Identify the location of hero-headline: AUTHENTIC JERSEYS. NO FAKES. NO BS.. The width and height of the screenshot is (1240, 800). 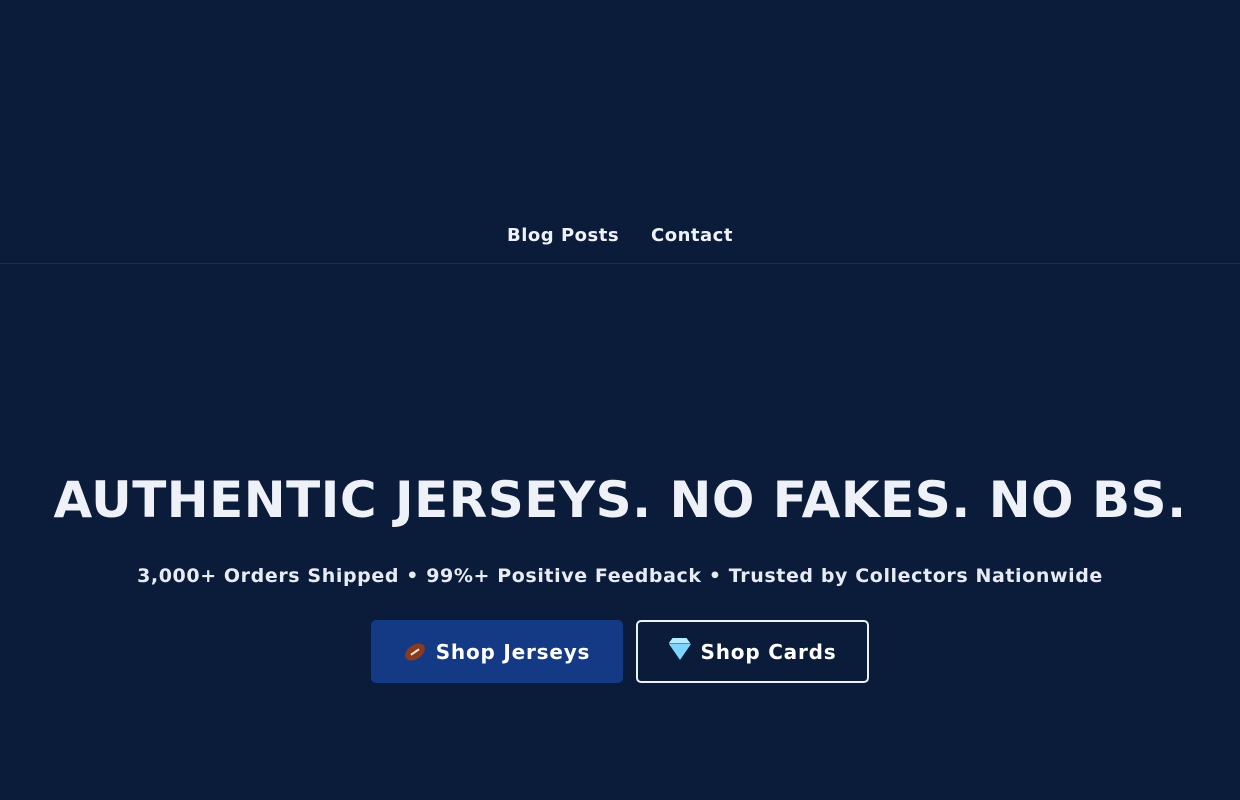
(620, 500).